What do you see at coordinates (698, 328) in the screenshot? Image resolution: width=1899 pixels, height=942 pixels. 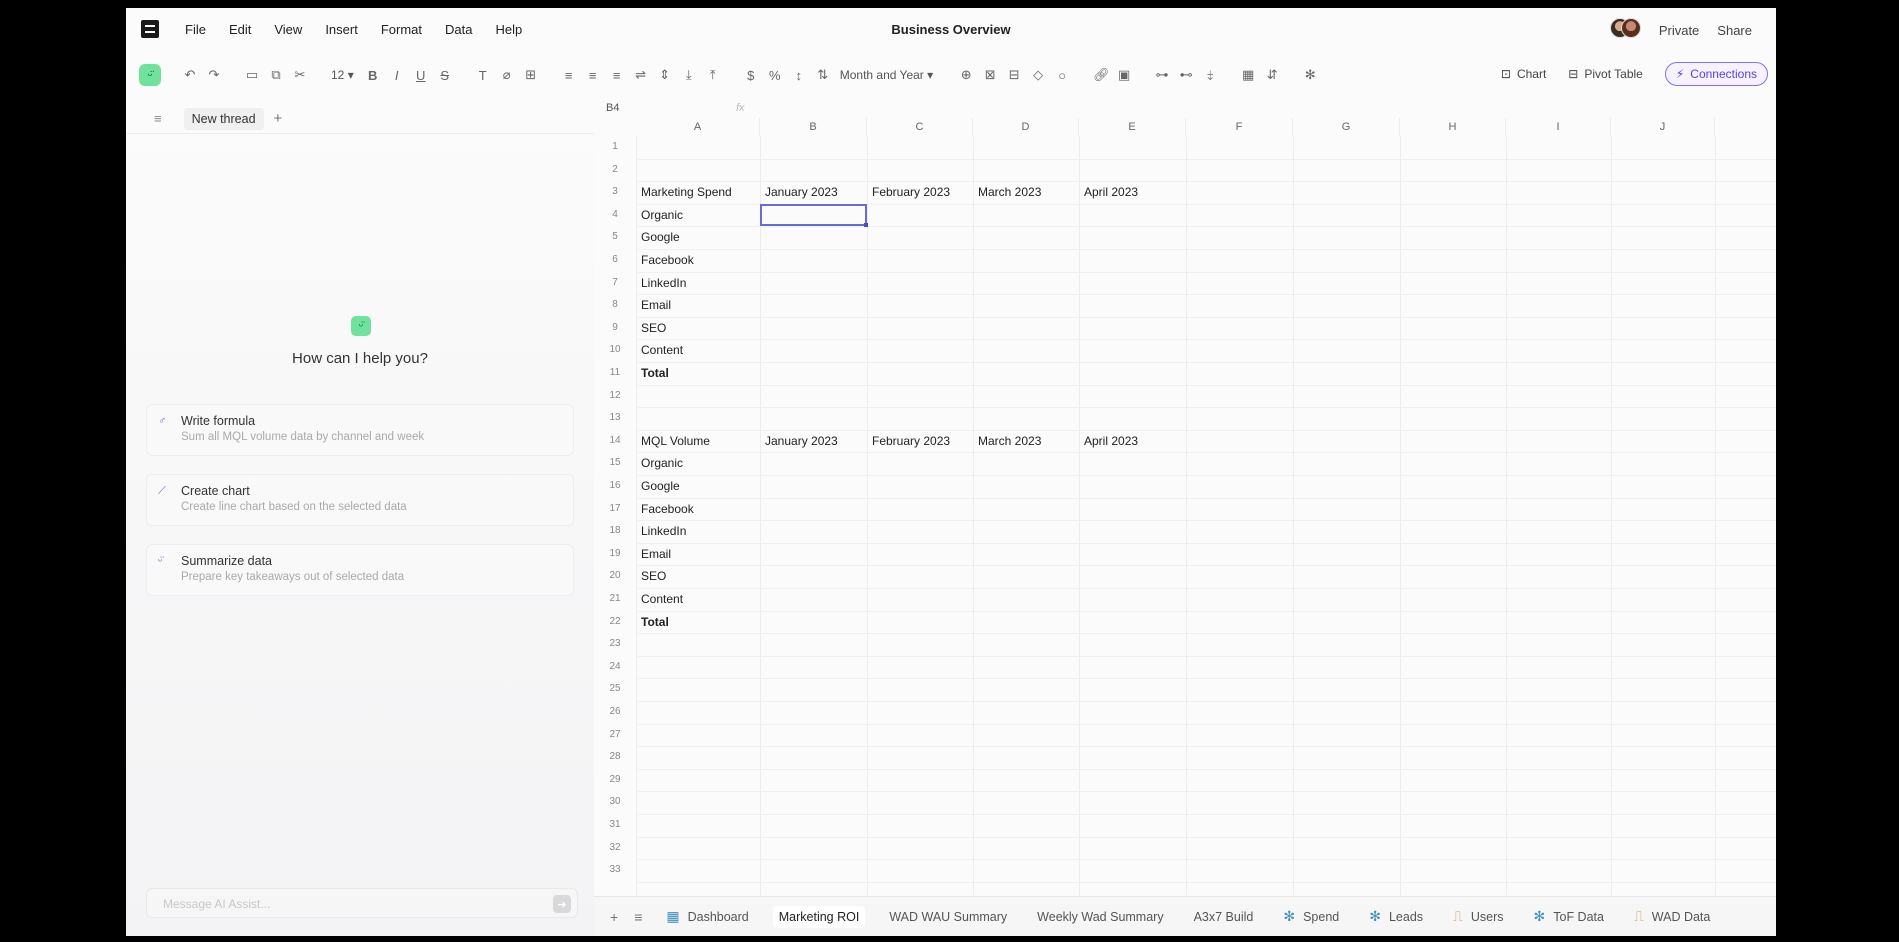 I see `cell-a9: SEO` at bounding box center [698, 328].